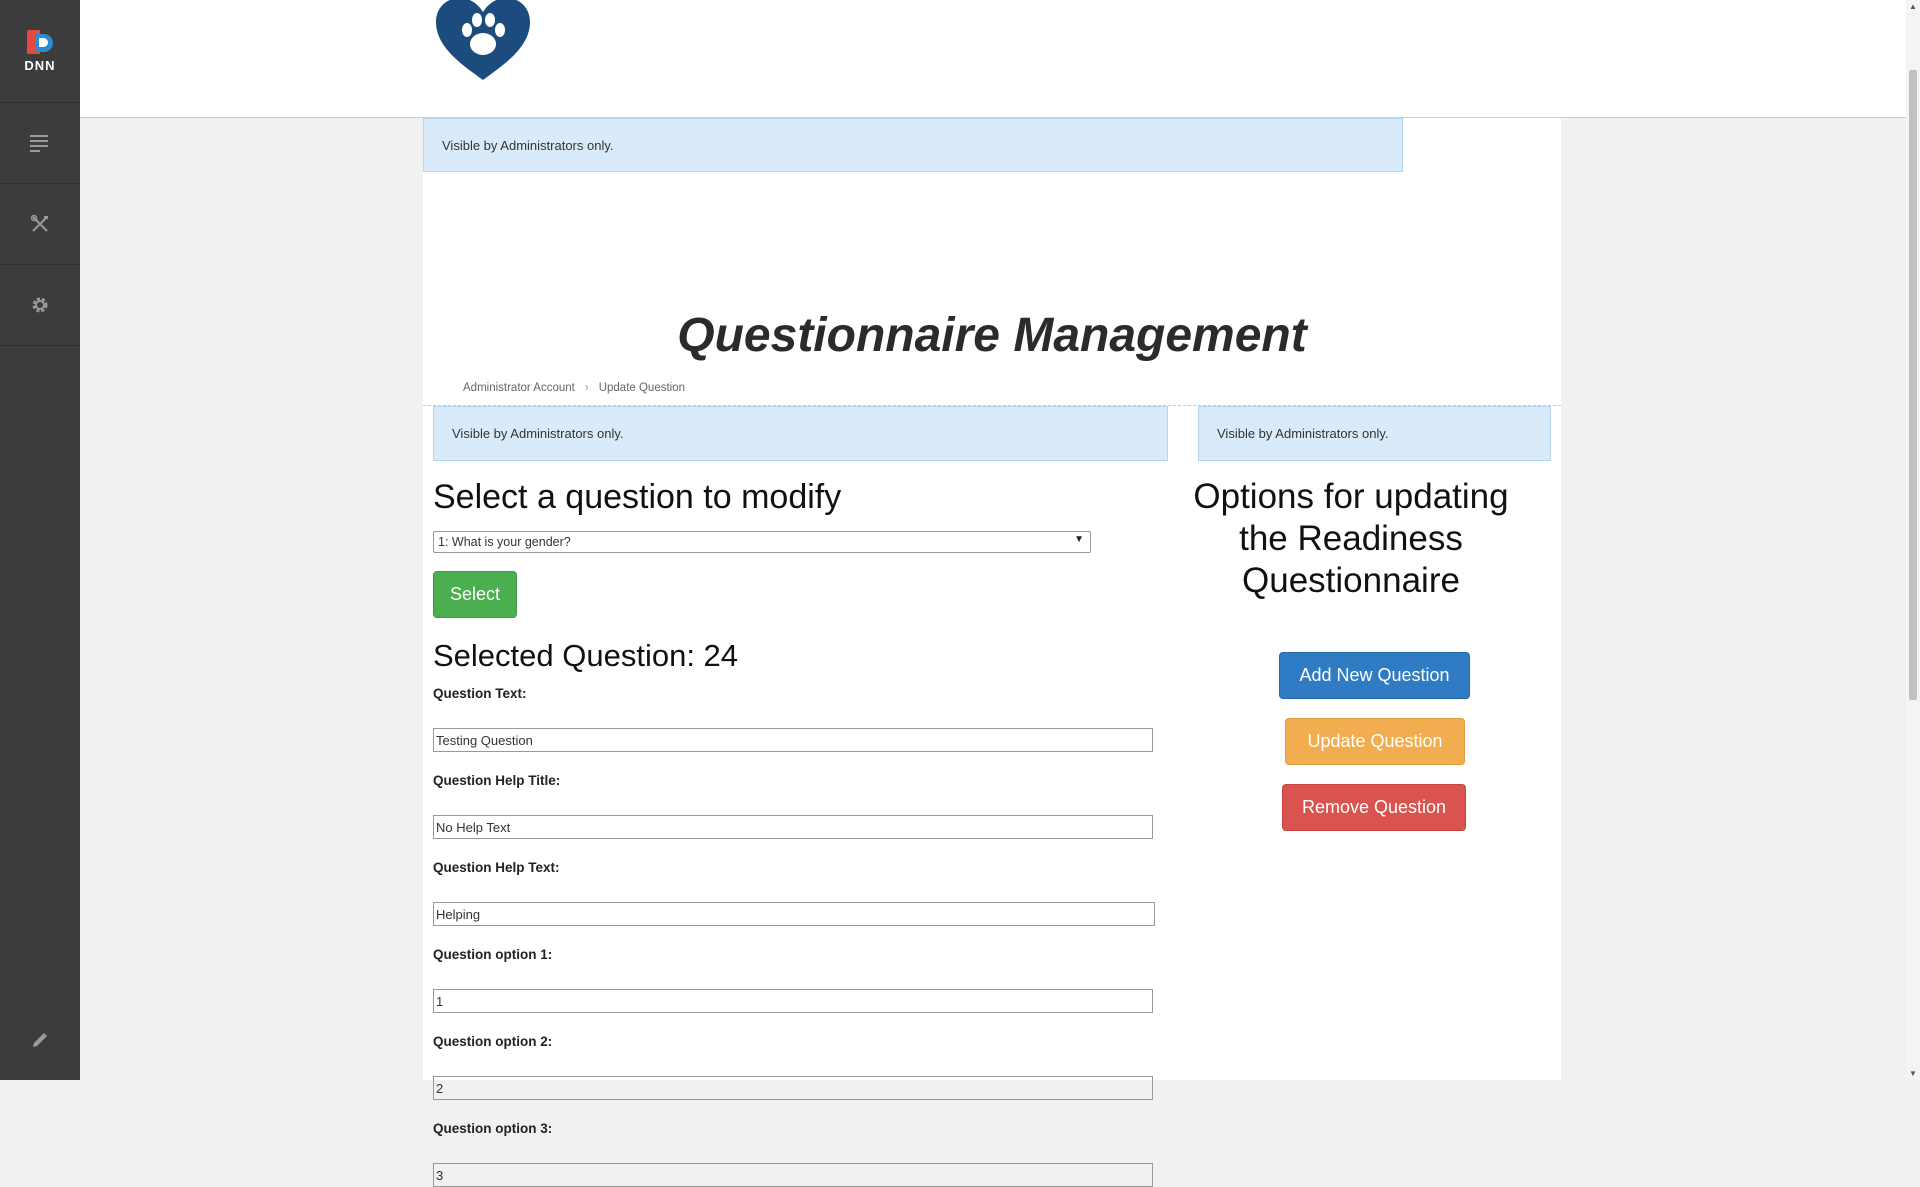 This screenshot has height=1187, width=1920. I want to click on question-option-1-input: 1, so click(793, 1001).